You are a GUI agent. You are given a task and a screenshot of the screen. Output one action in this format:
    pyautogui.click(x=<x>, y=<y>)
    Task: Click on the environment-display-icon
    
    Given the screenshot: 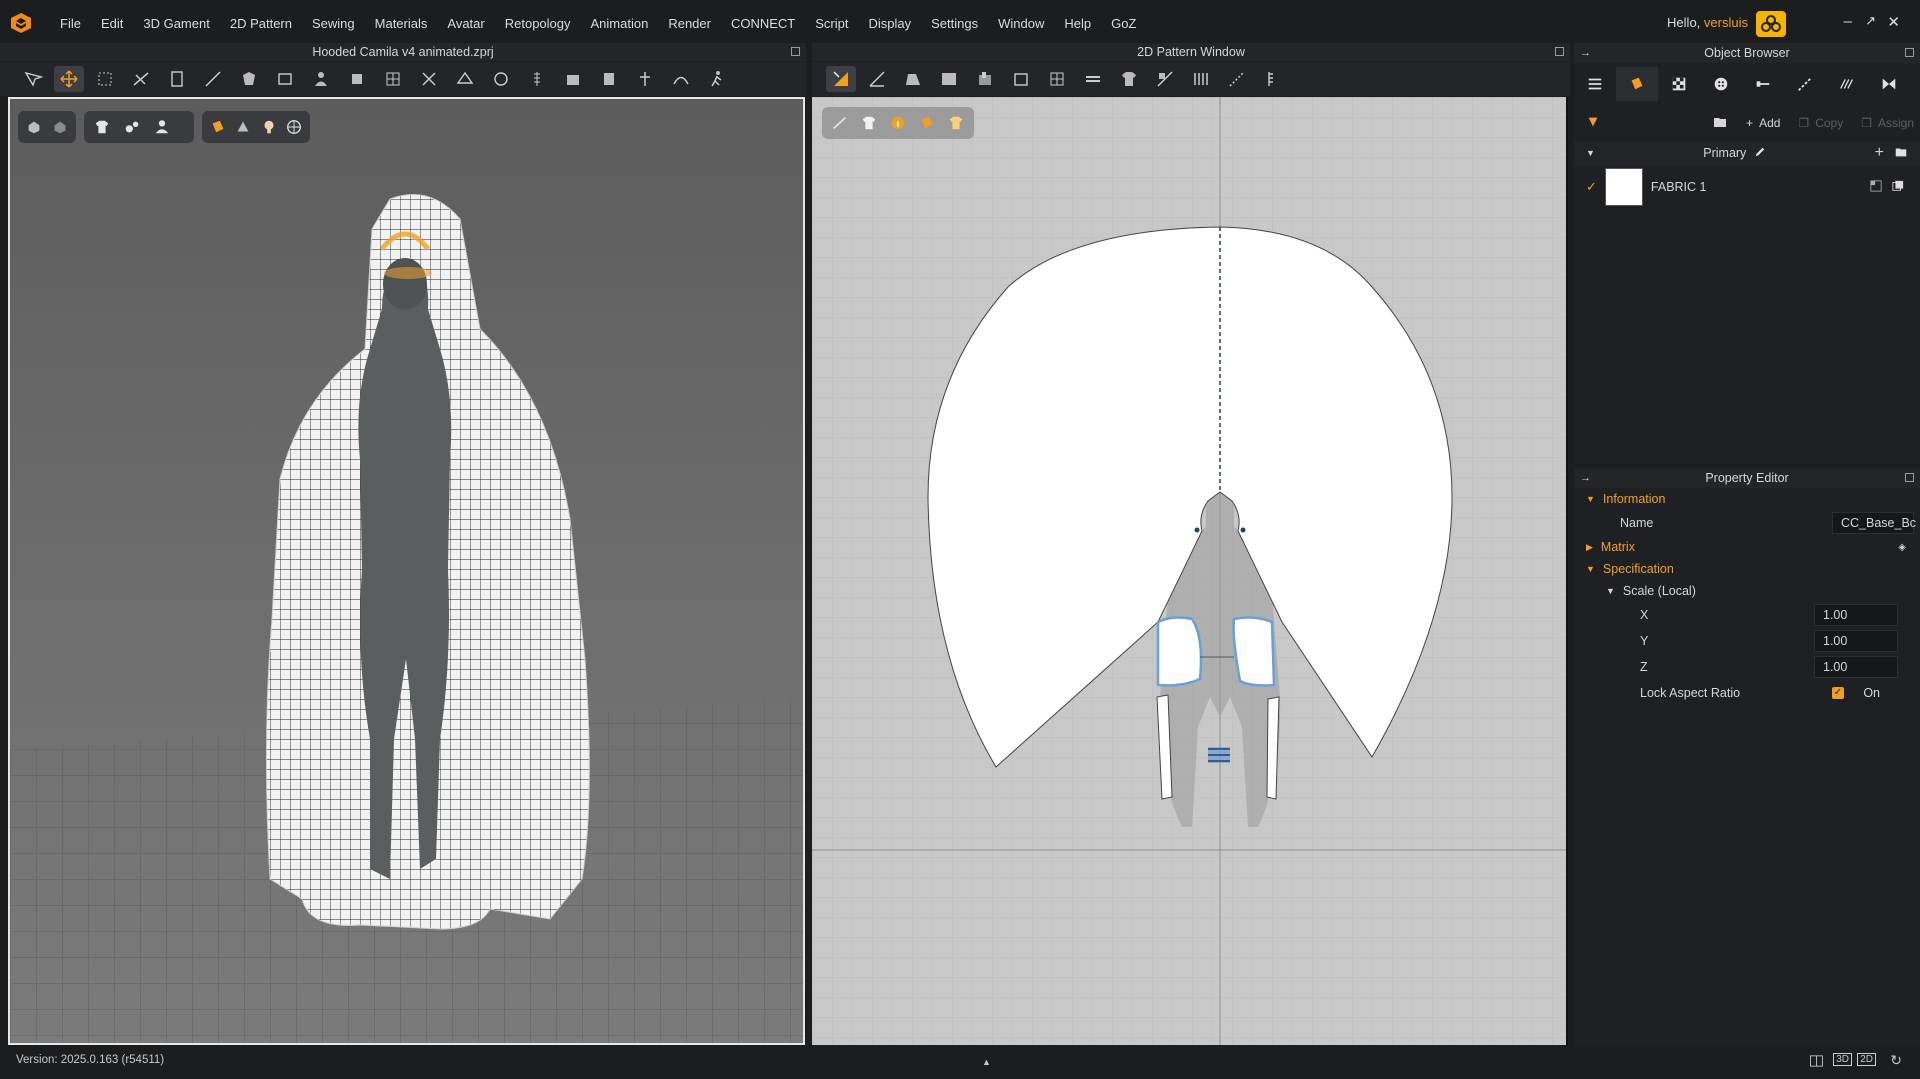 What is the action you would take?
    pyautogui.click(x=295, y=127)
    